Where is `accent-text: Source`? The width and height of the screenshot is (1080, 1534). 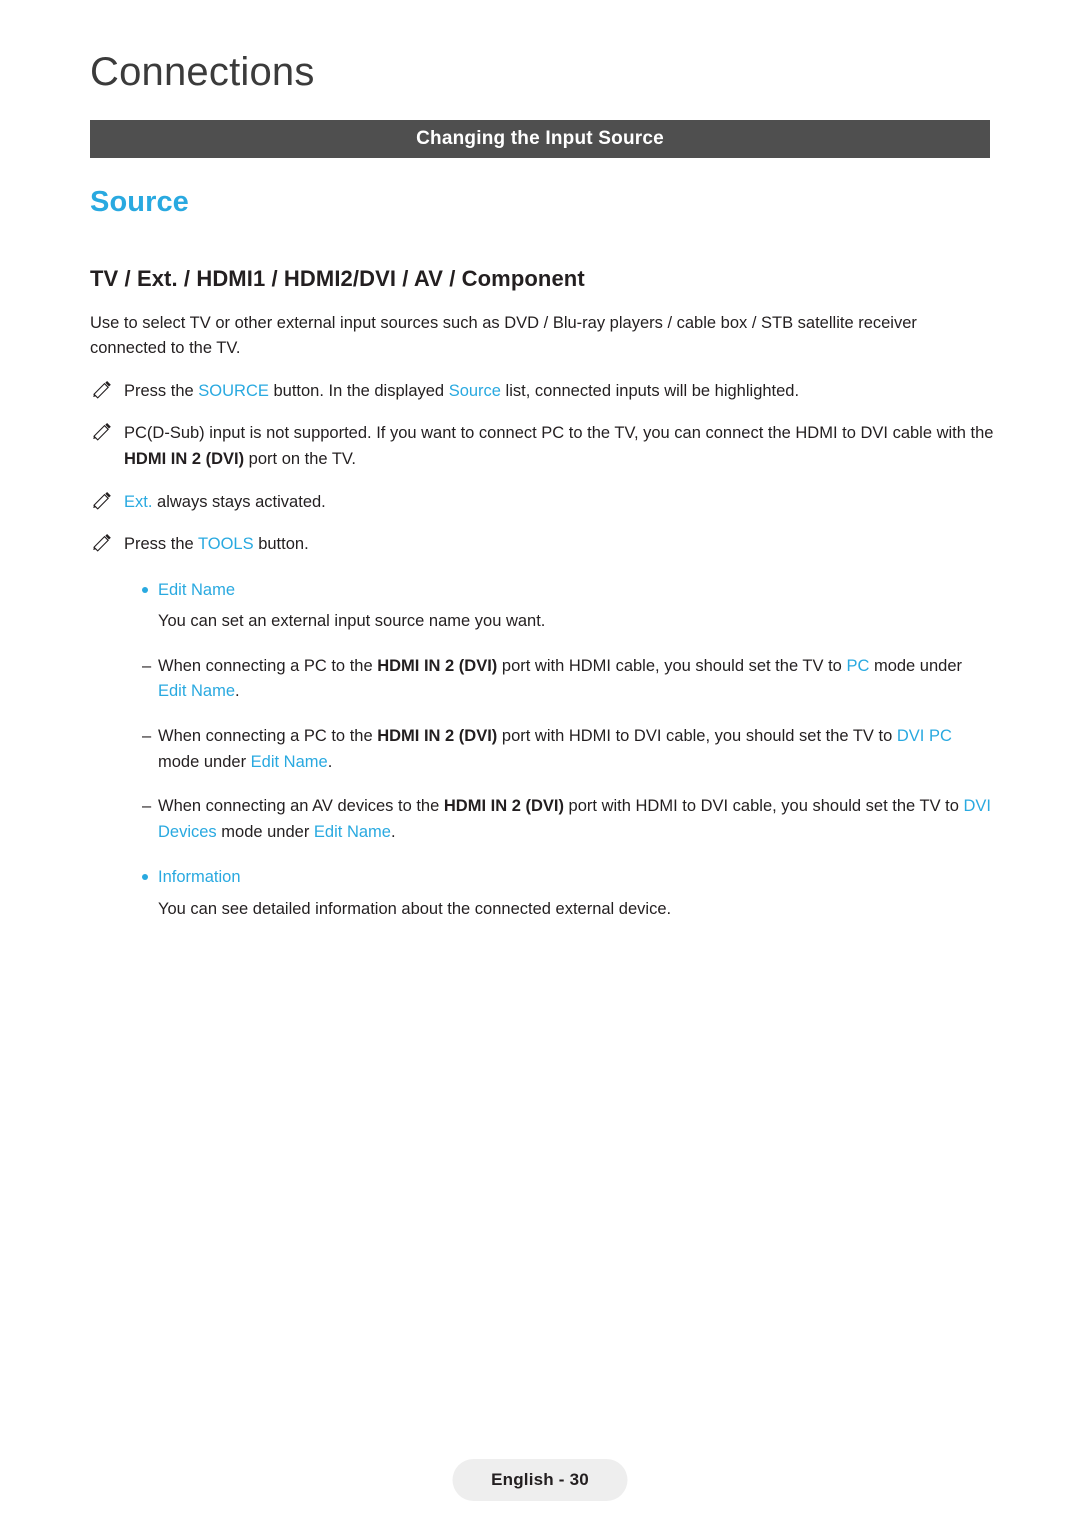
accent-text: Source is located at coordinates (474, 390).